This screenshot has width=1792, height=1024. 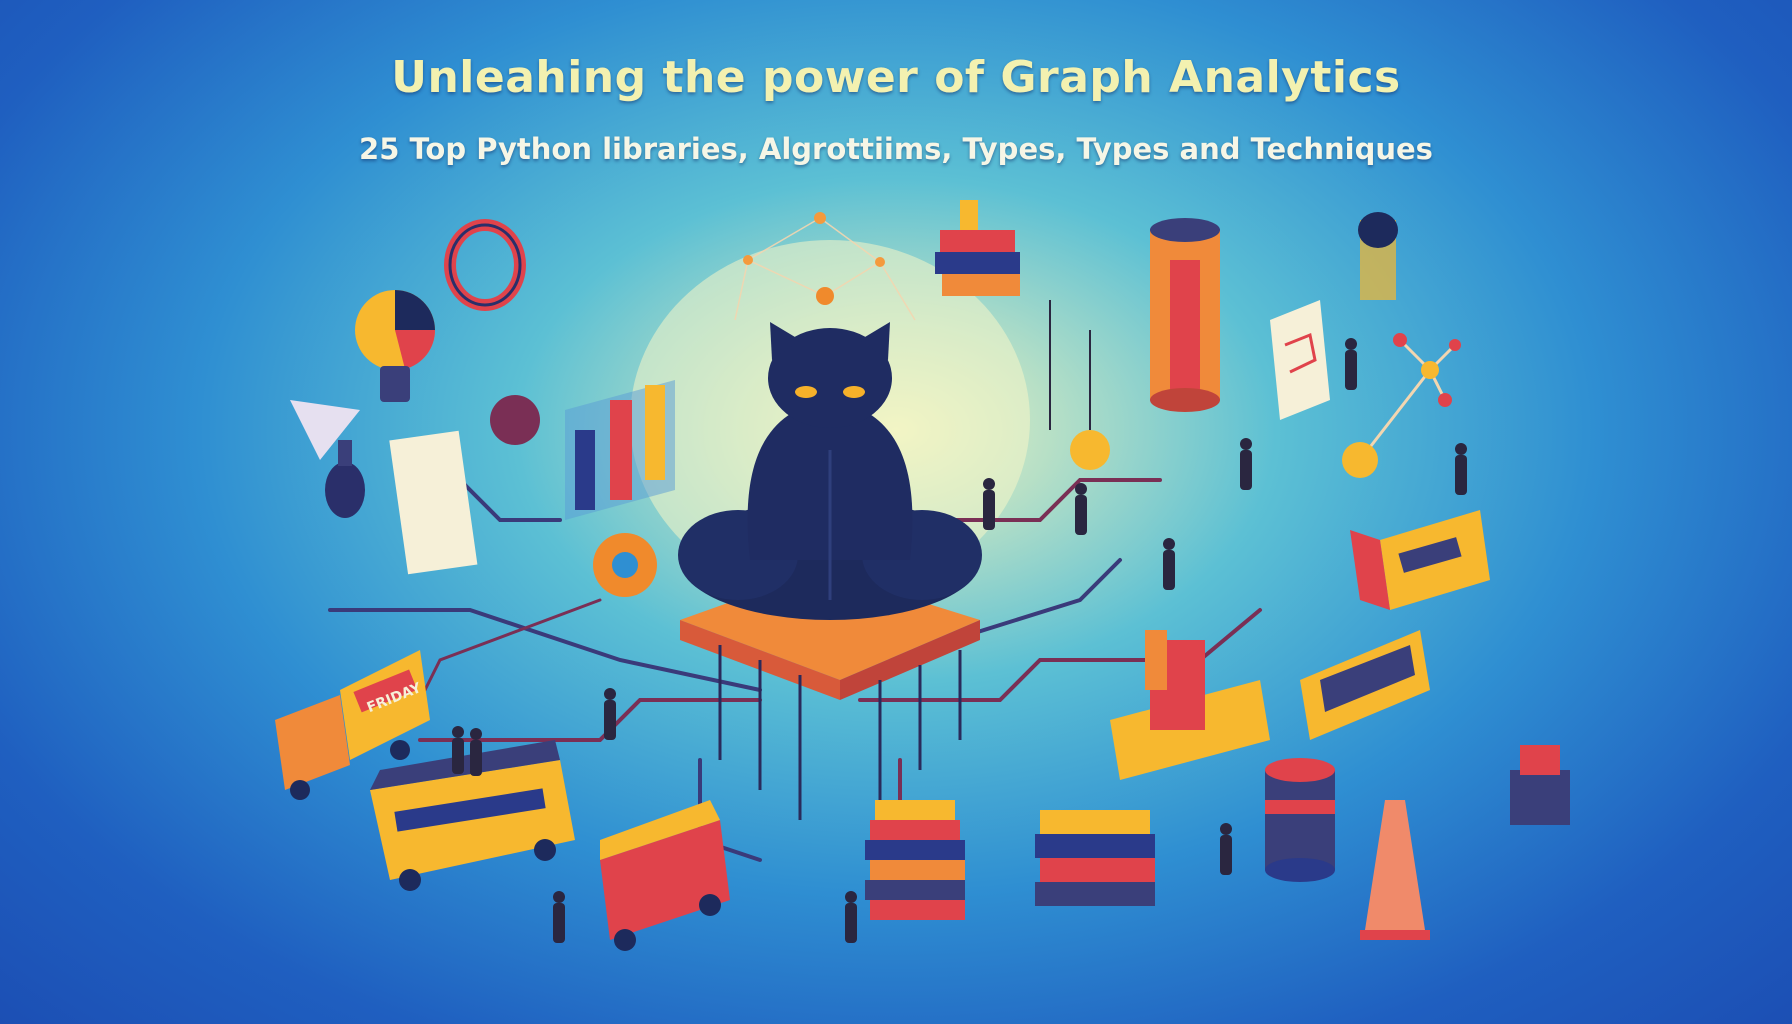 I want to click on van, so click(x=665, y=875).